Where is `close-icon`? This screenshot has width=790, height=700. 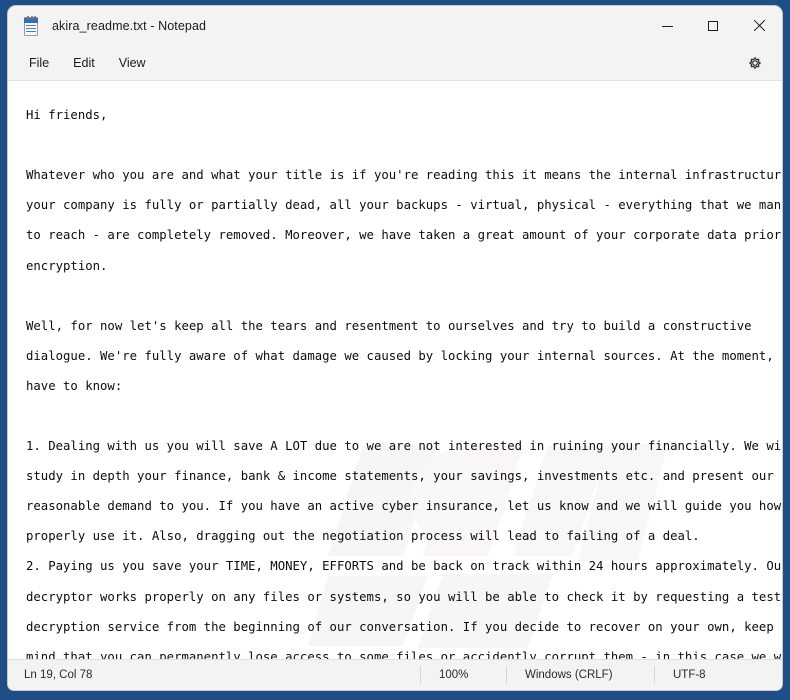
close-icon is located at coordinates (759, 26).